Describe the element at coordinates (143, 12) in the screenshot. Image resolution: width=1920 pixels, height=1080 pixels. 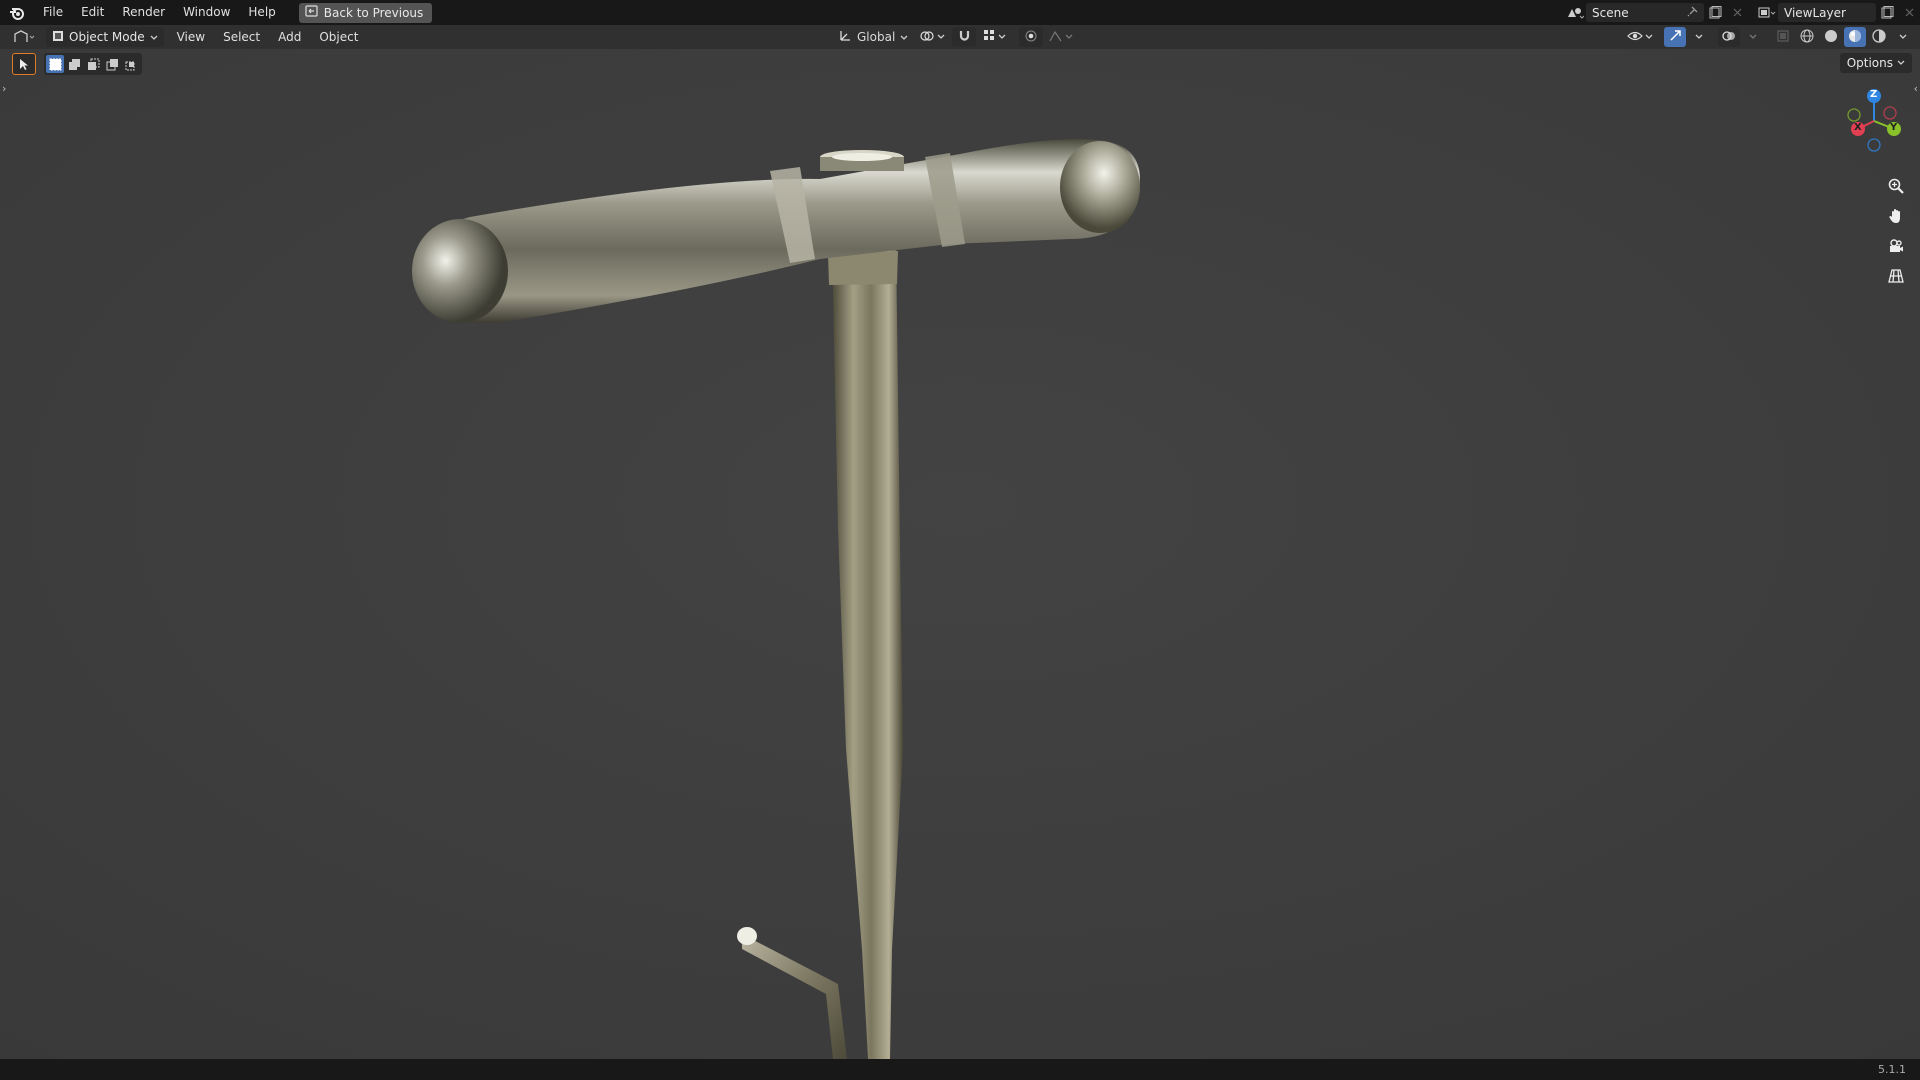
I see `menu-render: Render` at that location.